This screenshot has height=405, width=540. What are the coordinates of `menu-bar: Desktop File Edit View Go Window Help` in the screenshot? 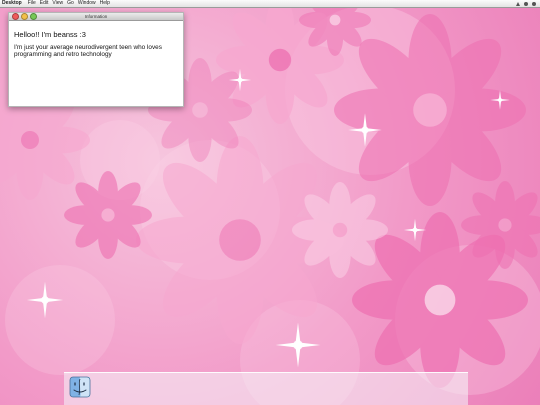 It's located at (270, 4).